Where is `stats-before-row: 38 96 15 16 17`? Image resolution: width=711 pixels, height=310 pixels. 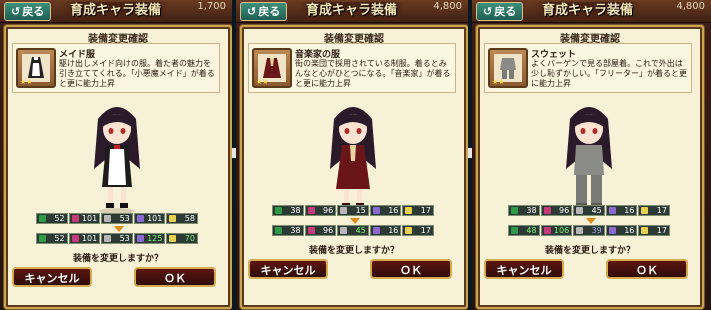
stats-before-row: 38 96 15 16 17 is located at coordinates (353, 210).